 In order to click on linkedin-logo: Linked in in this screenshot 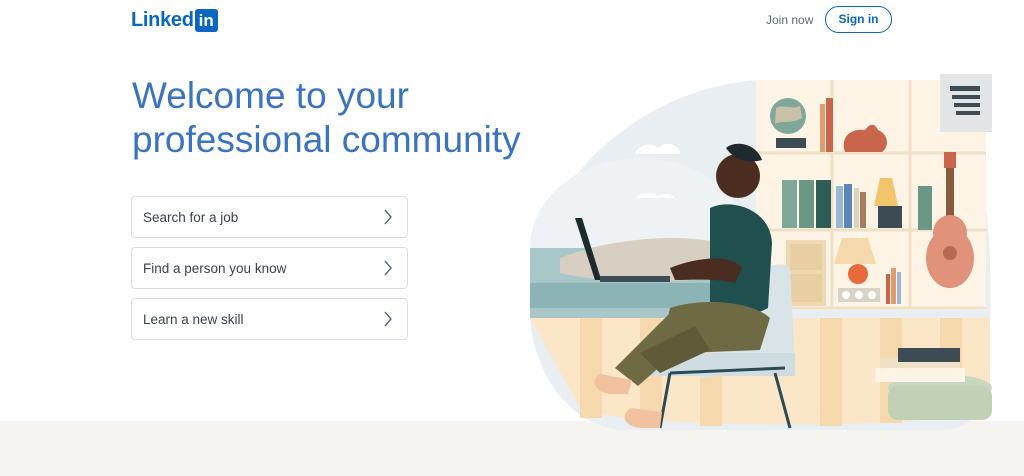, I will do `click(174, 20)`.